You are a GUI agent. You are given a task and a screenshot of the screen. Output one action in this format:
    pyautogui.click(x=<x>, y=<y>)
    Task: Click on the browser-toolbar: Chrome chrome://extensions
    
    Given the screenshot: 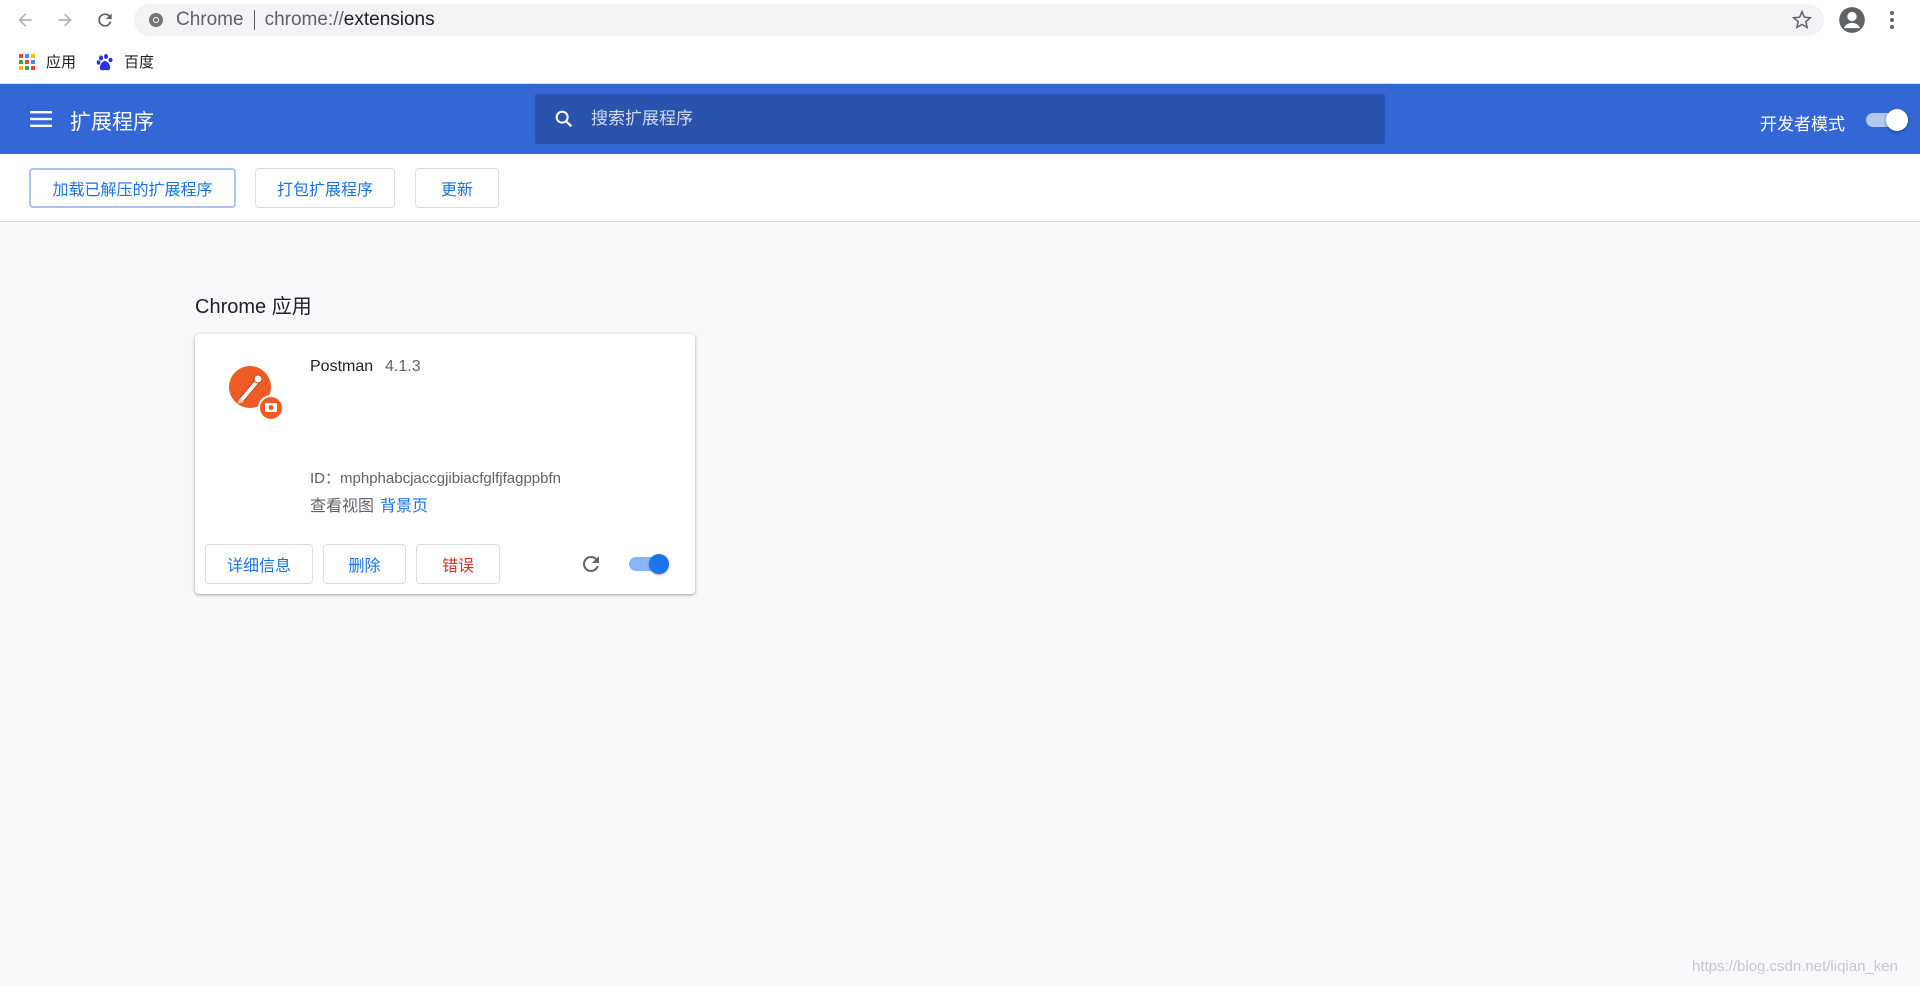 What is the action you would take?
    pyautogui.click(x=960, y=20)
    